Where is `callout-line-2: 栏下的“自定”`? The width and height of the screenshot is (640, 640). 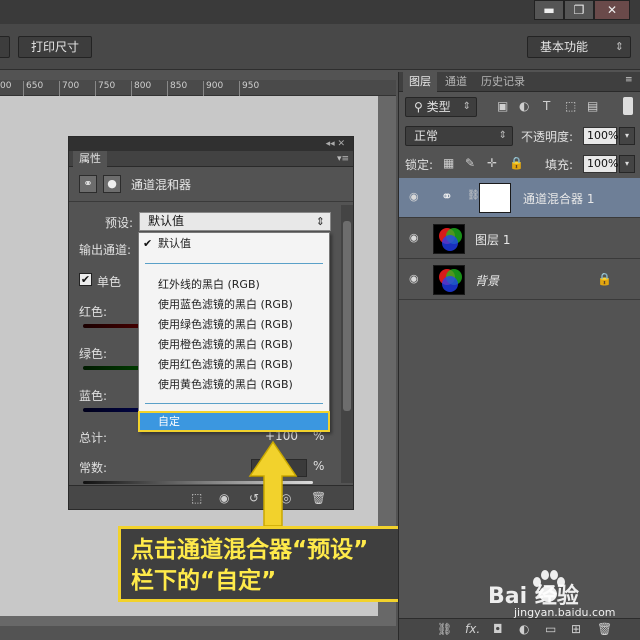
callout-line-2: 栏下的“自定” is located at coordinates (204, 581).